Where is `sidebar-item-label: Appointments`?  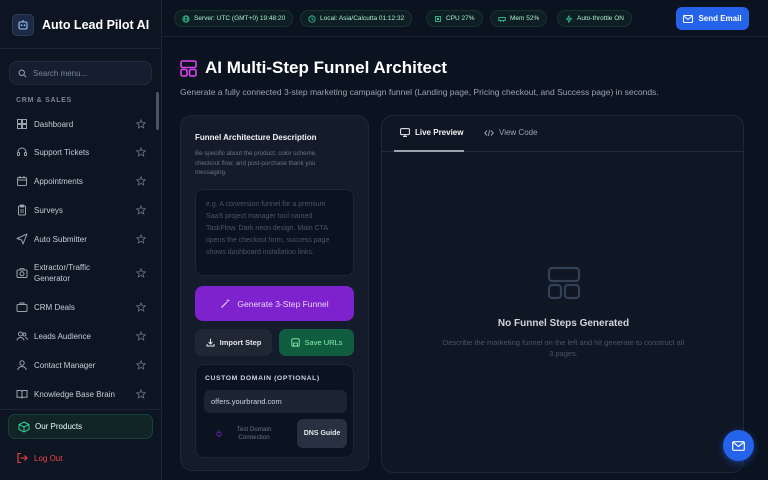 sidebar-item-label: Appointments is located at coordinates (58, 181).